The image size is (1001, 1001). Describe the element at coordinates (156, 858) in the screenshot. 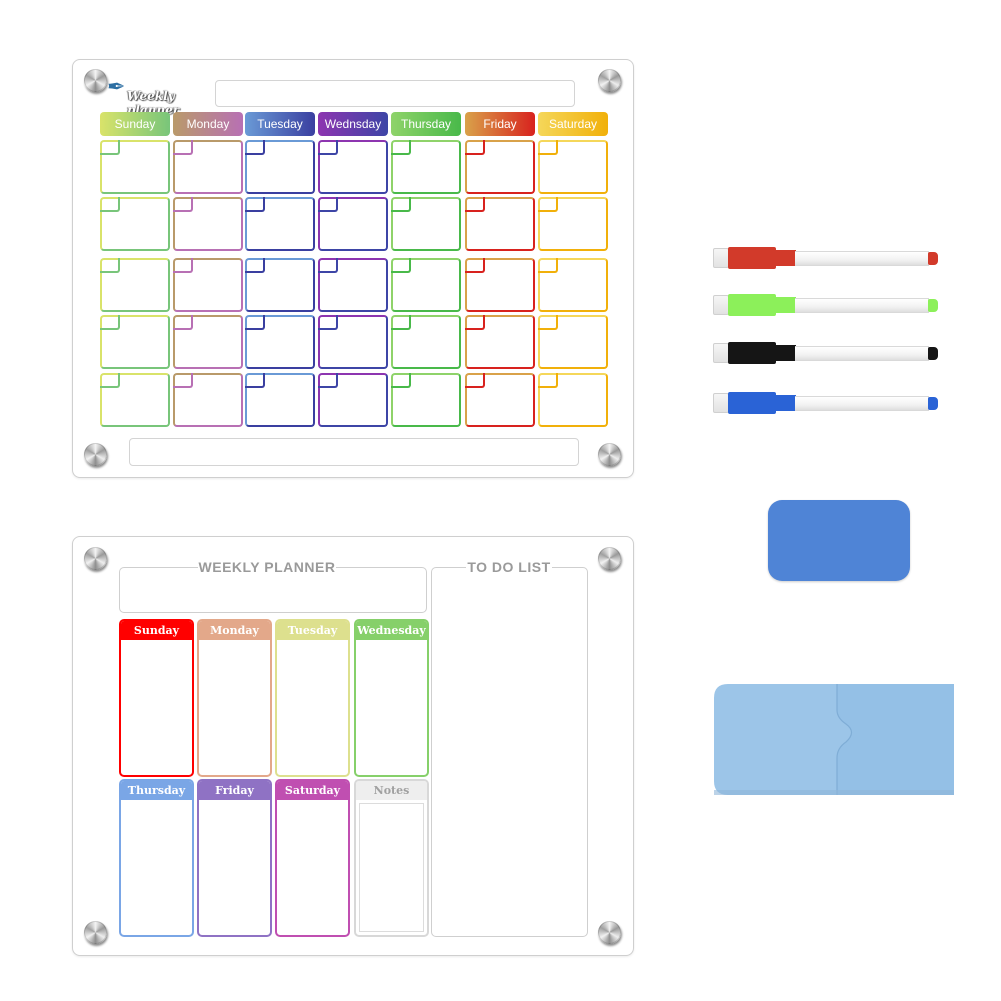

I see `day-box-thursday: Thursday` at that location.